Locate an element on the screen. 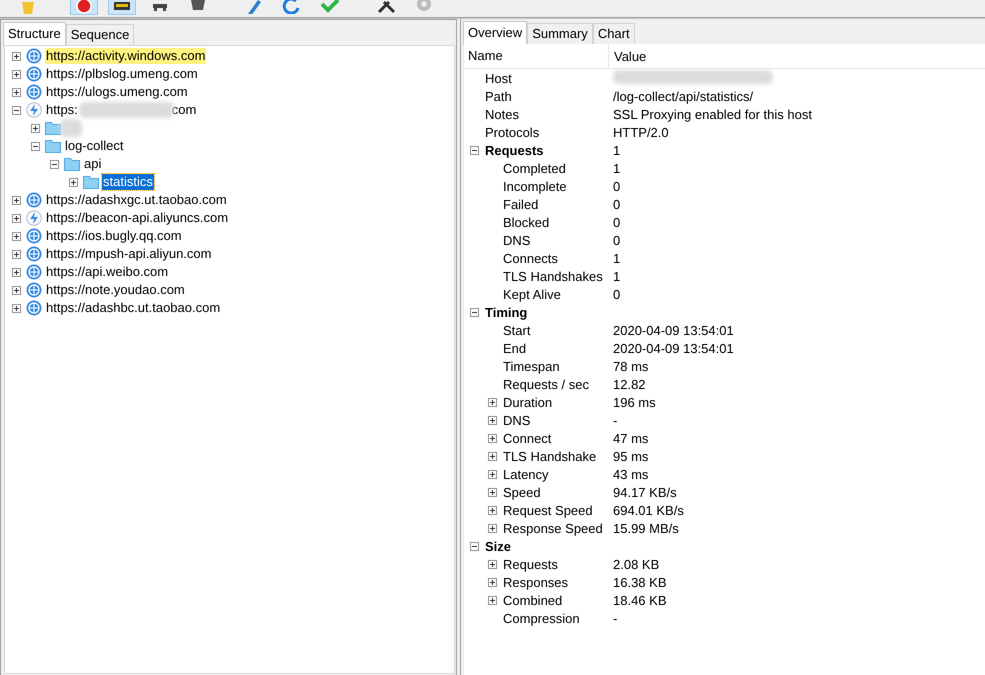 Image resolution: width=985 pixels, height=675 pixels. tree-item: https: is located at coordinates (62, 110).